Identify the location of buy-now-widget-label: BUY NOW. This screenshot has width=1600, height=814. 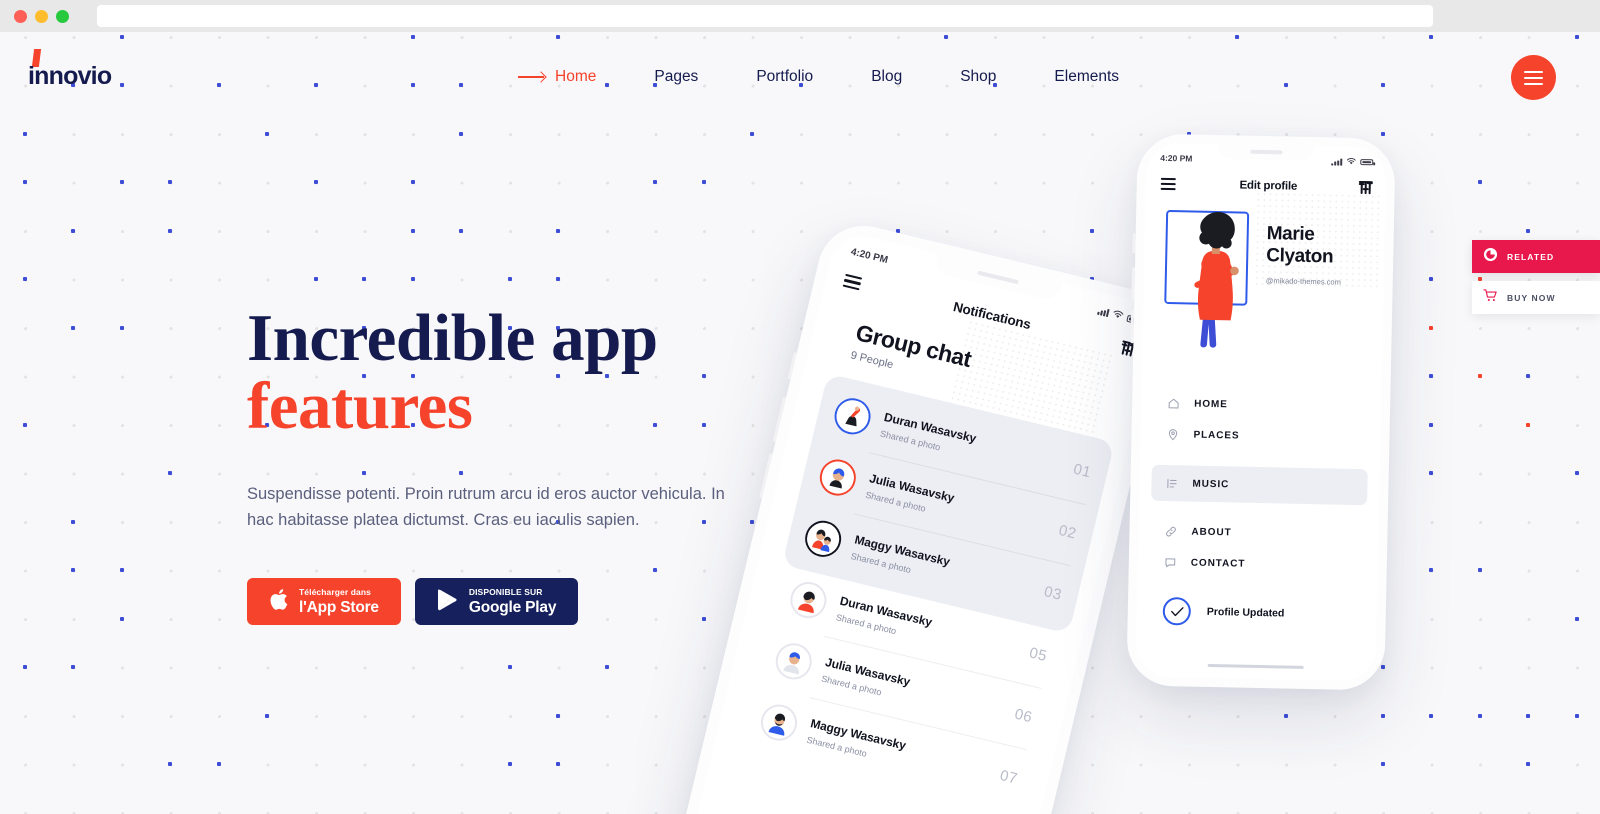
(1531, 297).